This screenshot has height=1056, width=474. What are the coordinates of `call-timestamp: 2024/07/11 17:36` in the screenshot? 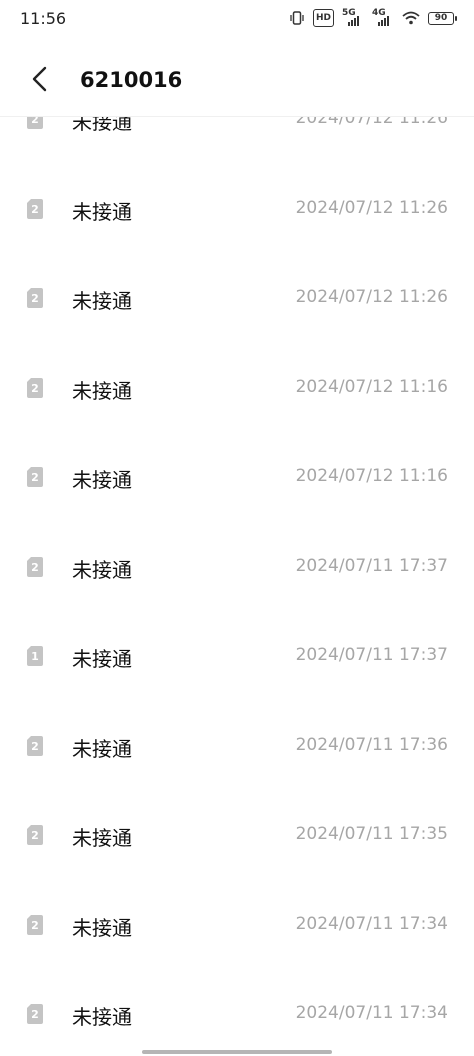 It's located at (371, 744).